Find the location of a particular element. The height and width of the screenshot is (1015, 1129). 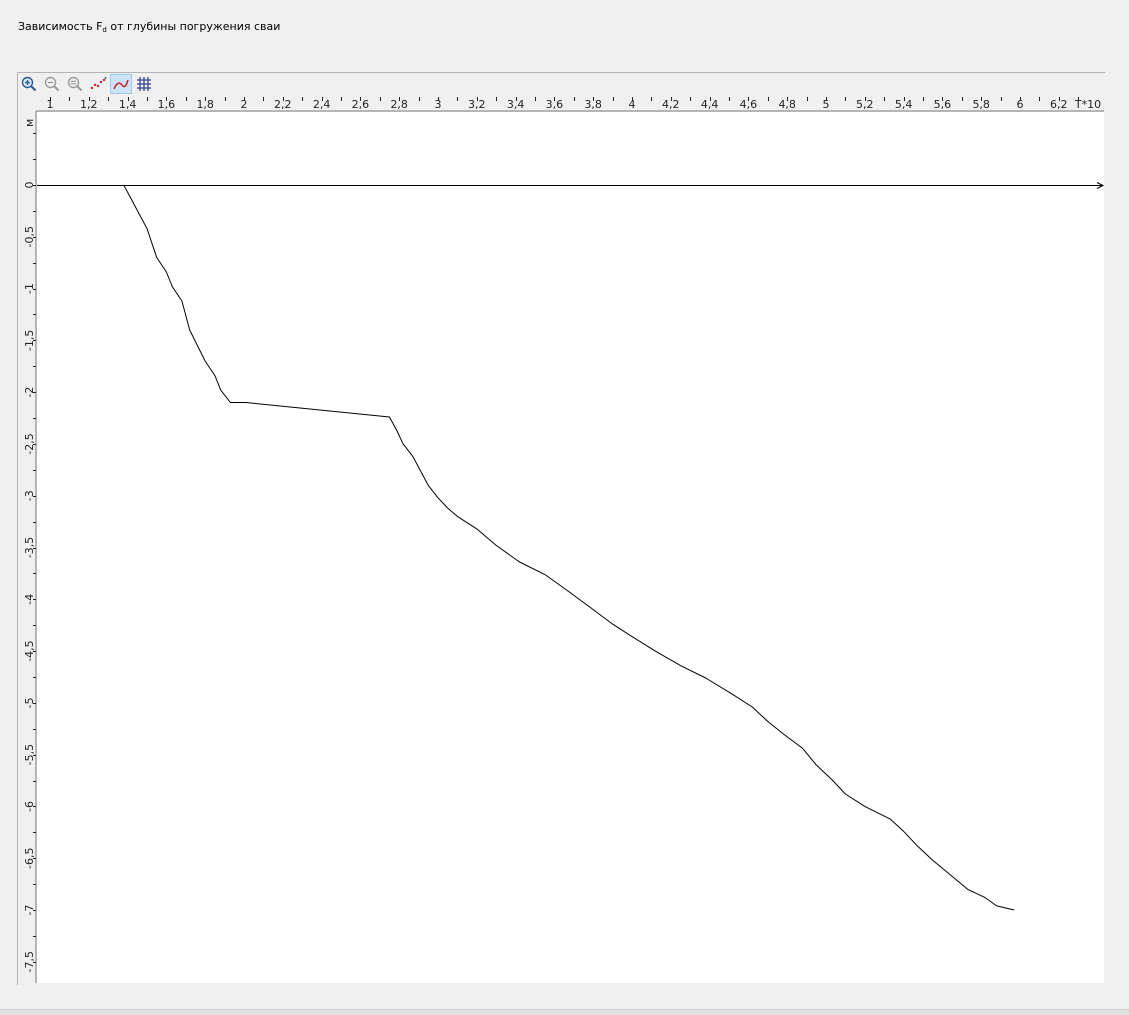

y-tick-label: -1 is located at coordinates (29, 288).